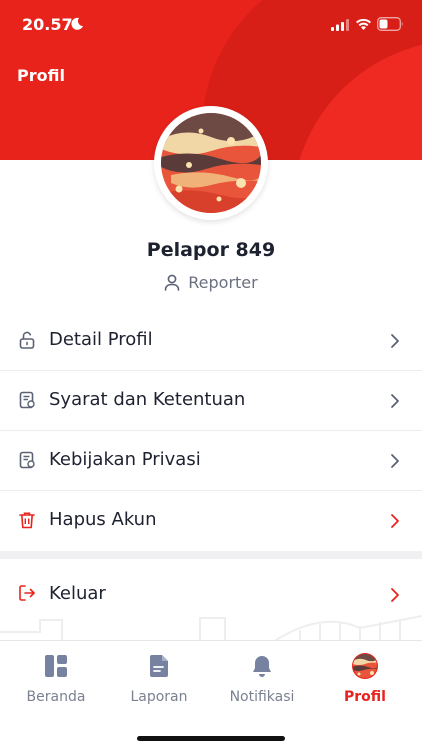 The height and width of the screenshot is (750, 422). Describe the element at coordinates (159, 697) in the screenshot. I see `nav-label: Laporan` at that location.